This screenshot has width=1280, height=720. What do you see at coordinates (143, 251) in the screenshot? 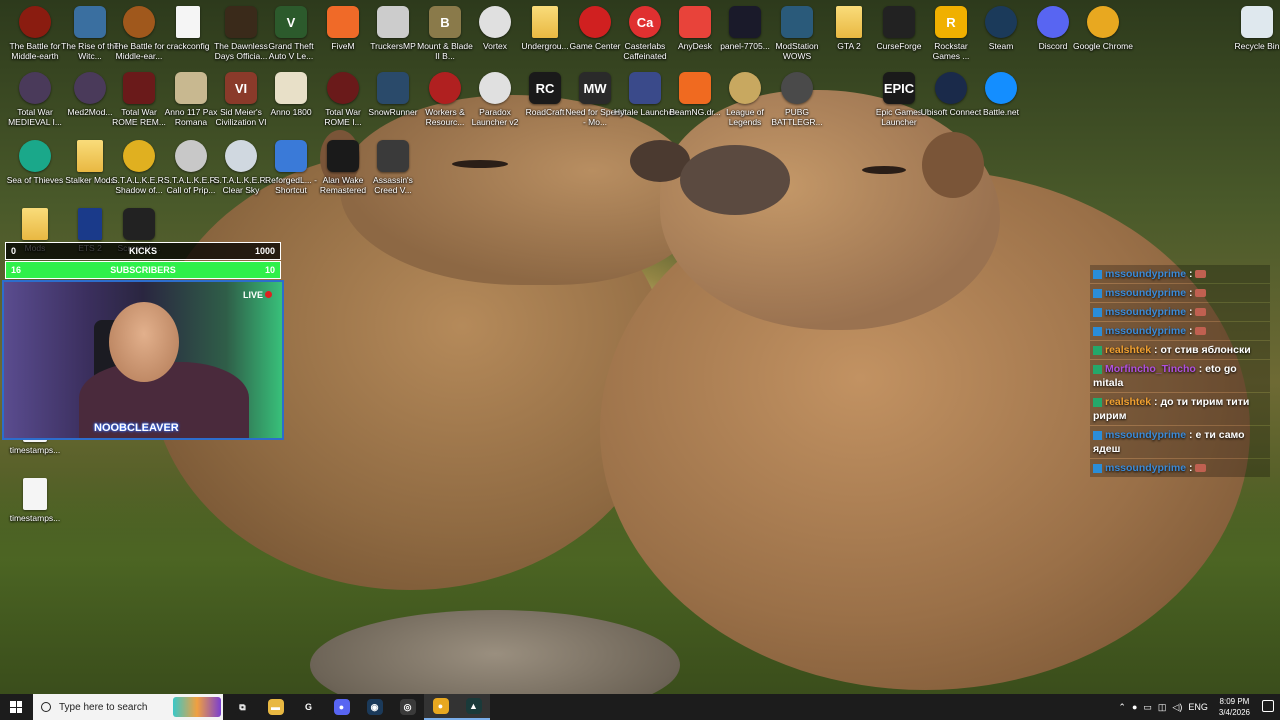
I see `kicks-goal-bar: 0 KICKS 1000` at bounding box center [143, 251].